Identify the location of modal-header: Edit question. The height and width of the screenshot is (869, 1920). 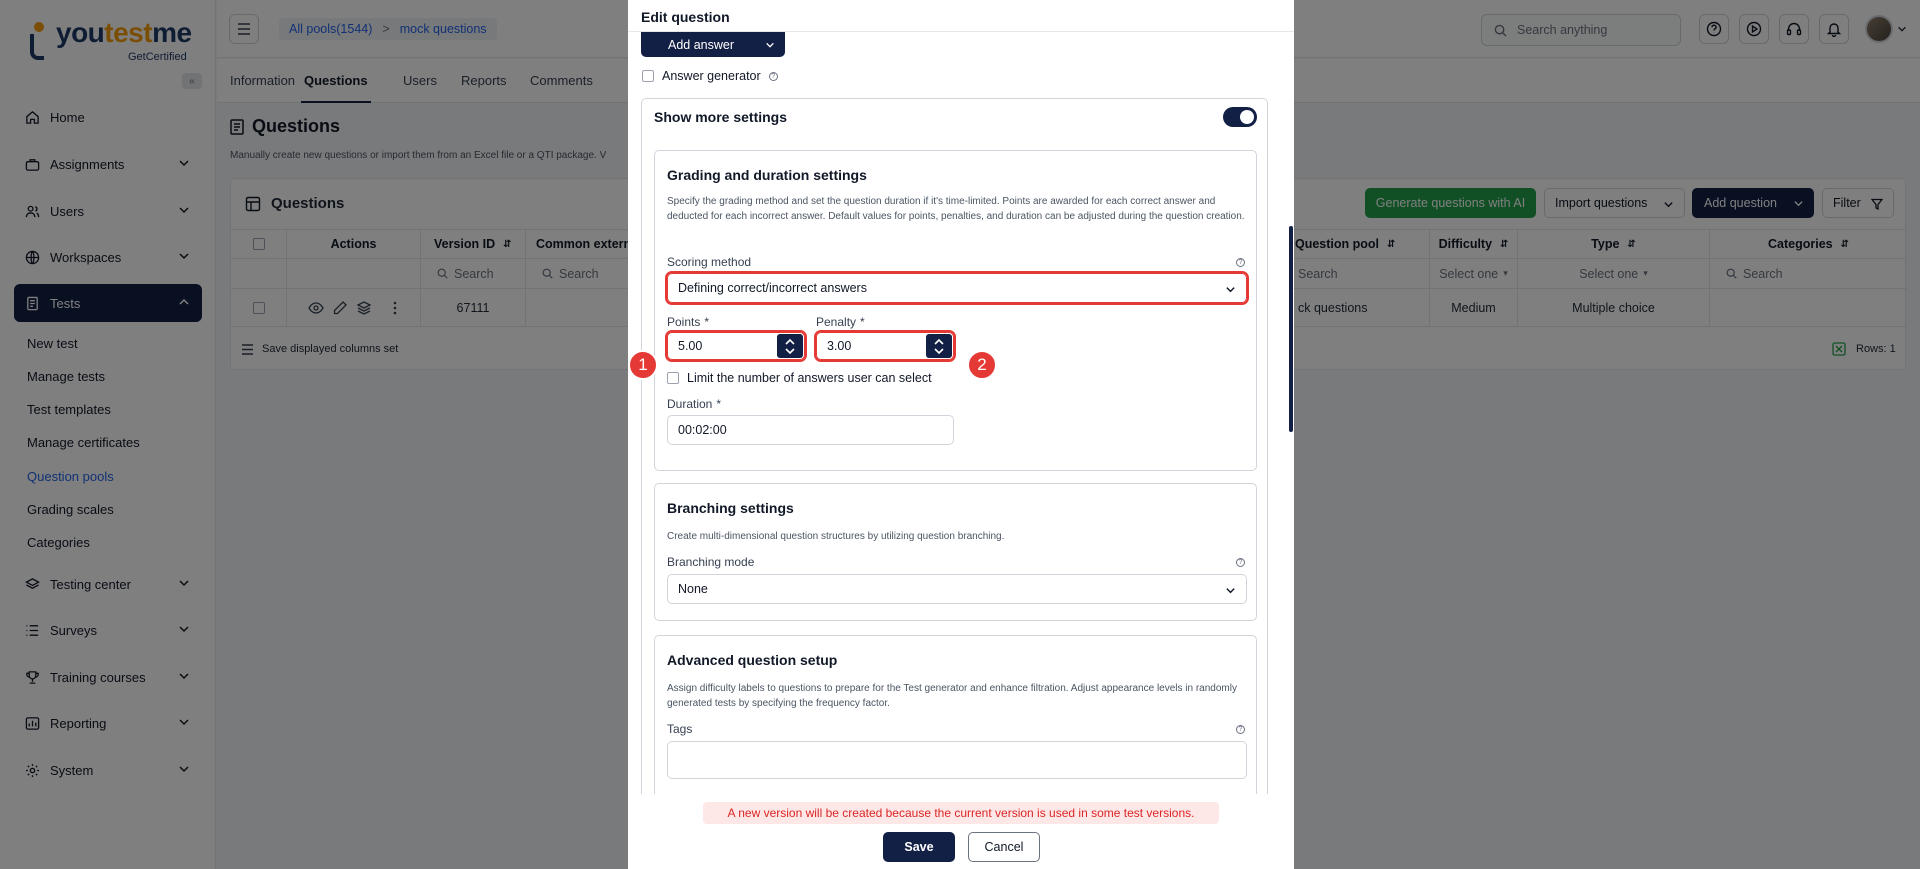
(961, 16).